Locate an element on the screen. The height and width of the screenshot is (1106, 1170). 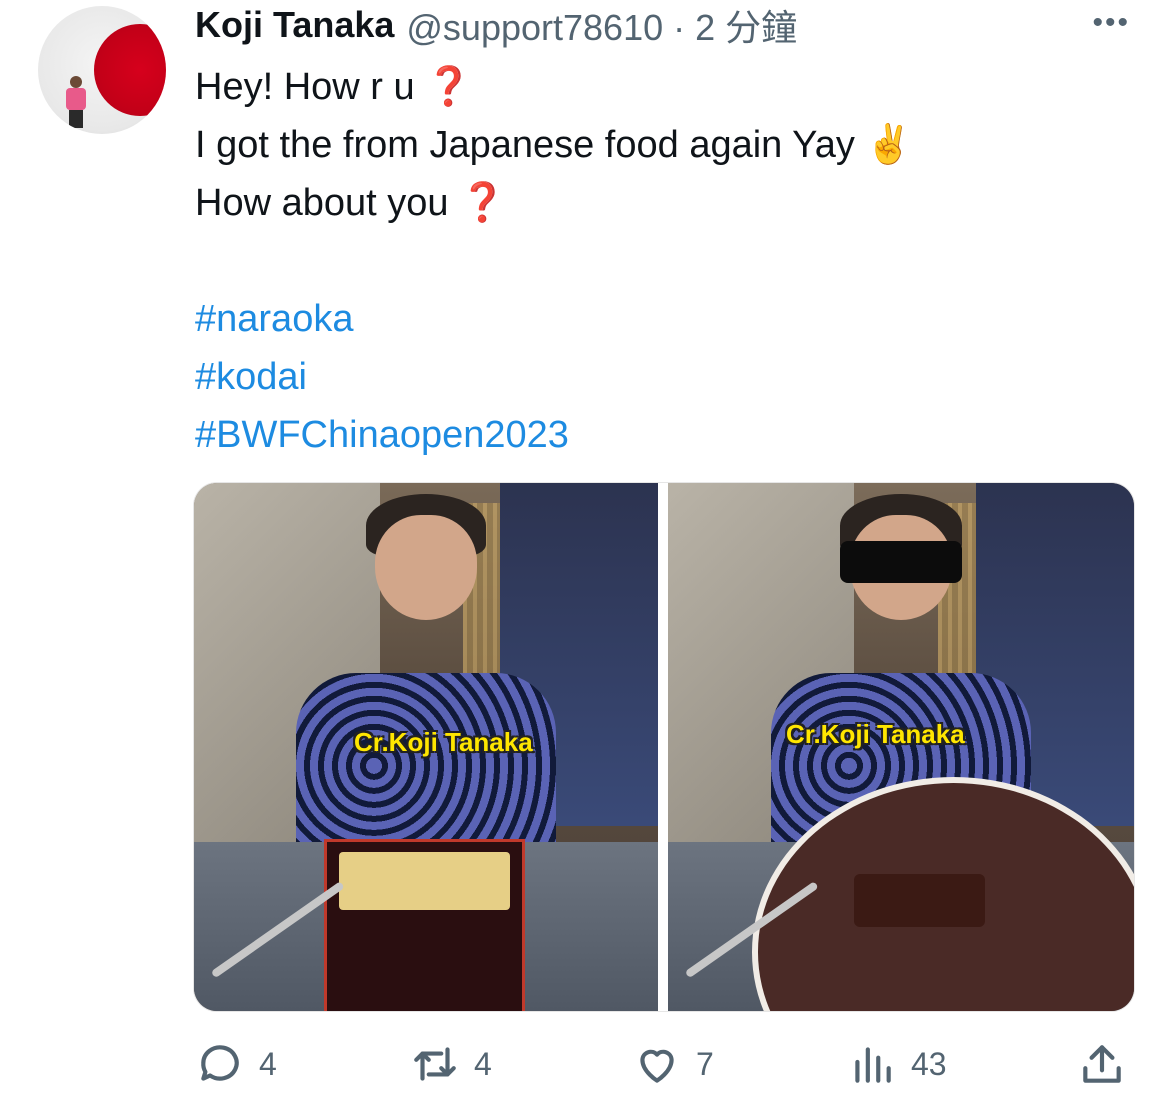
reply-icon is located at coordinates (220, 1063).